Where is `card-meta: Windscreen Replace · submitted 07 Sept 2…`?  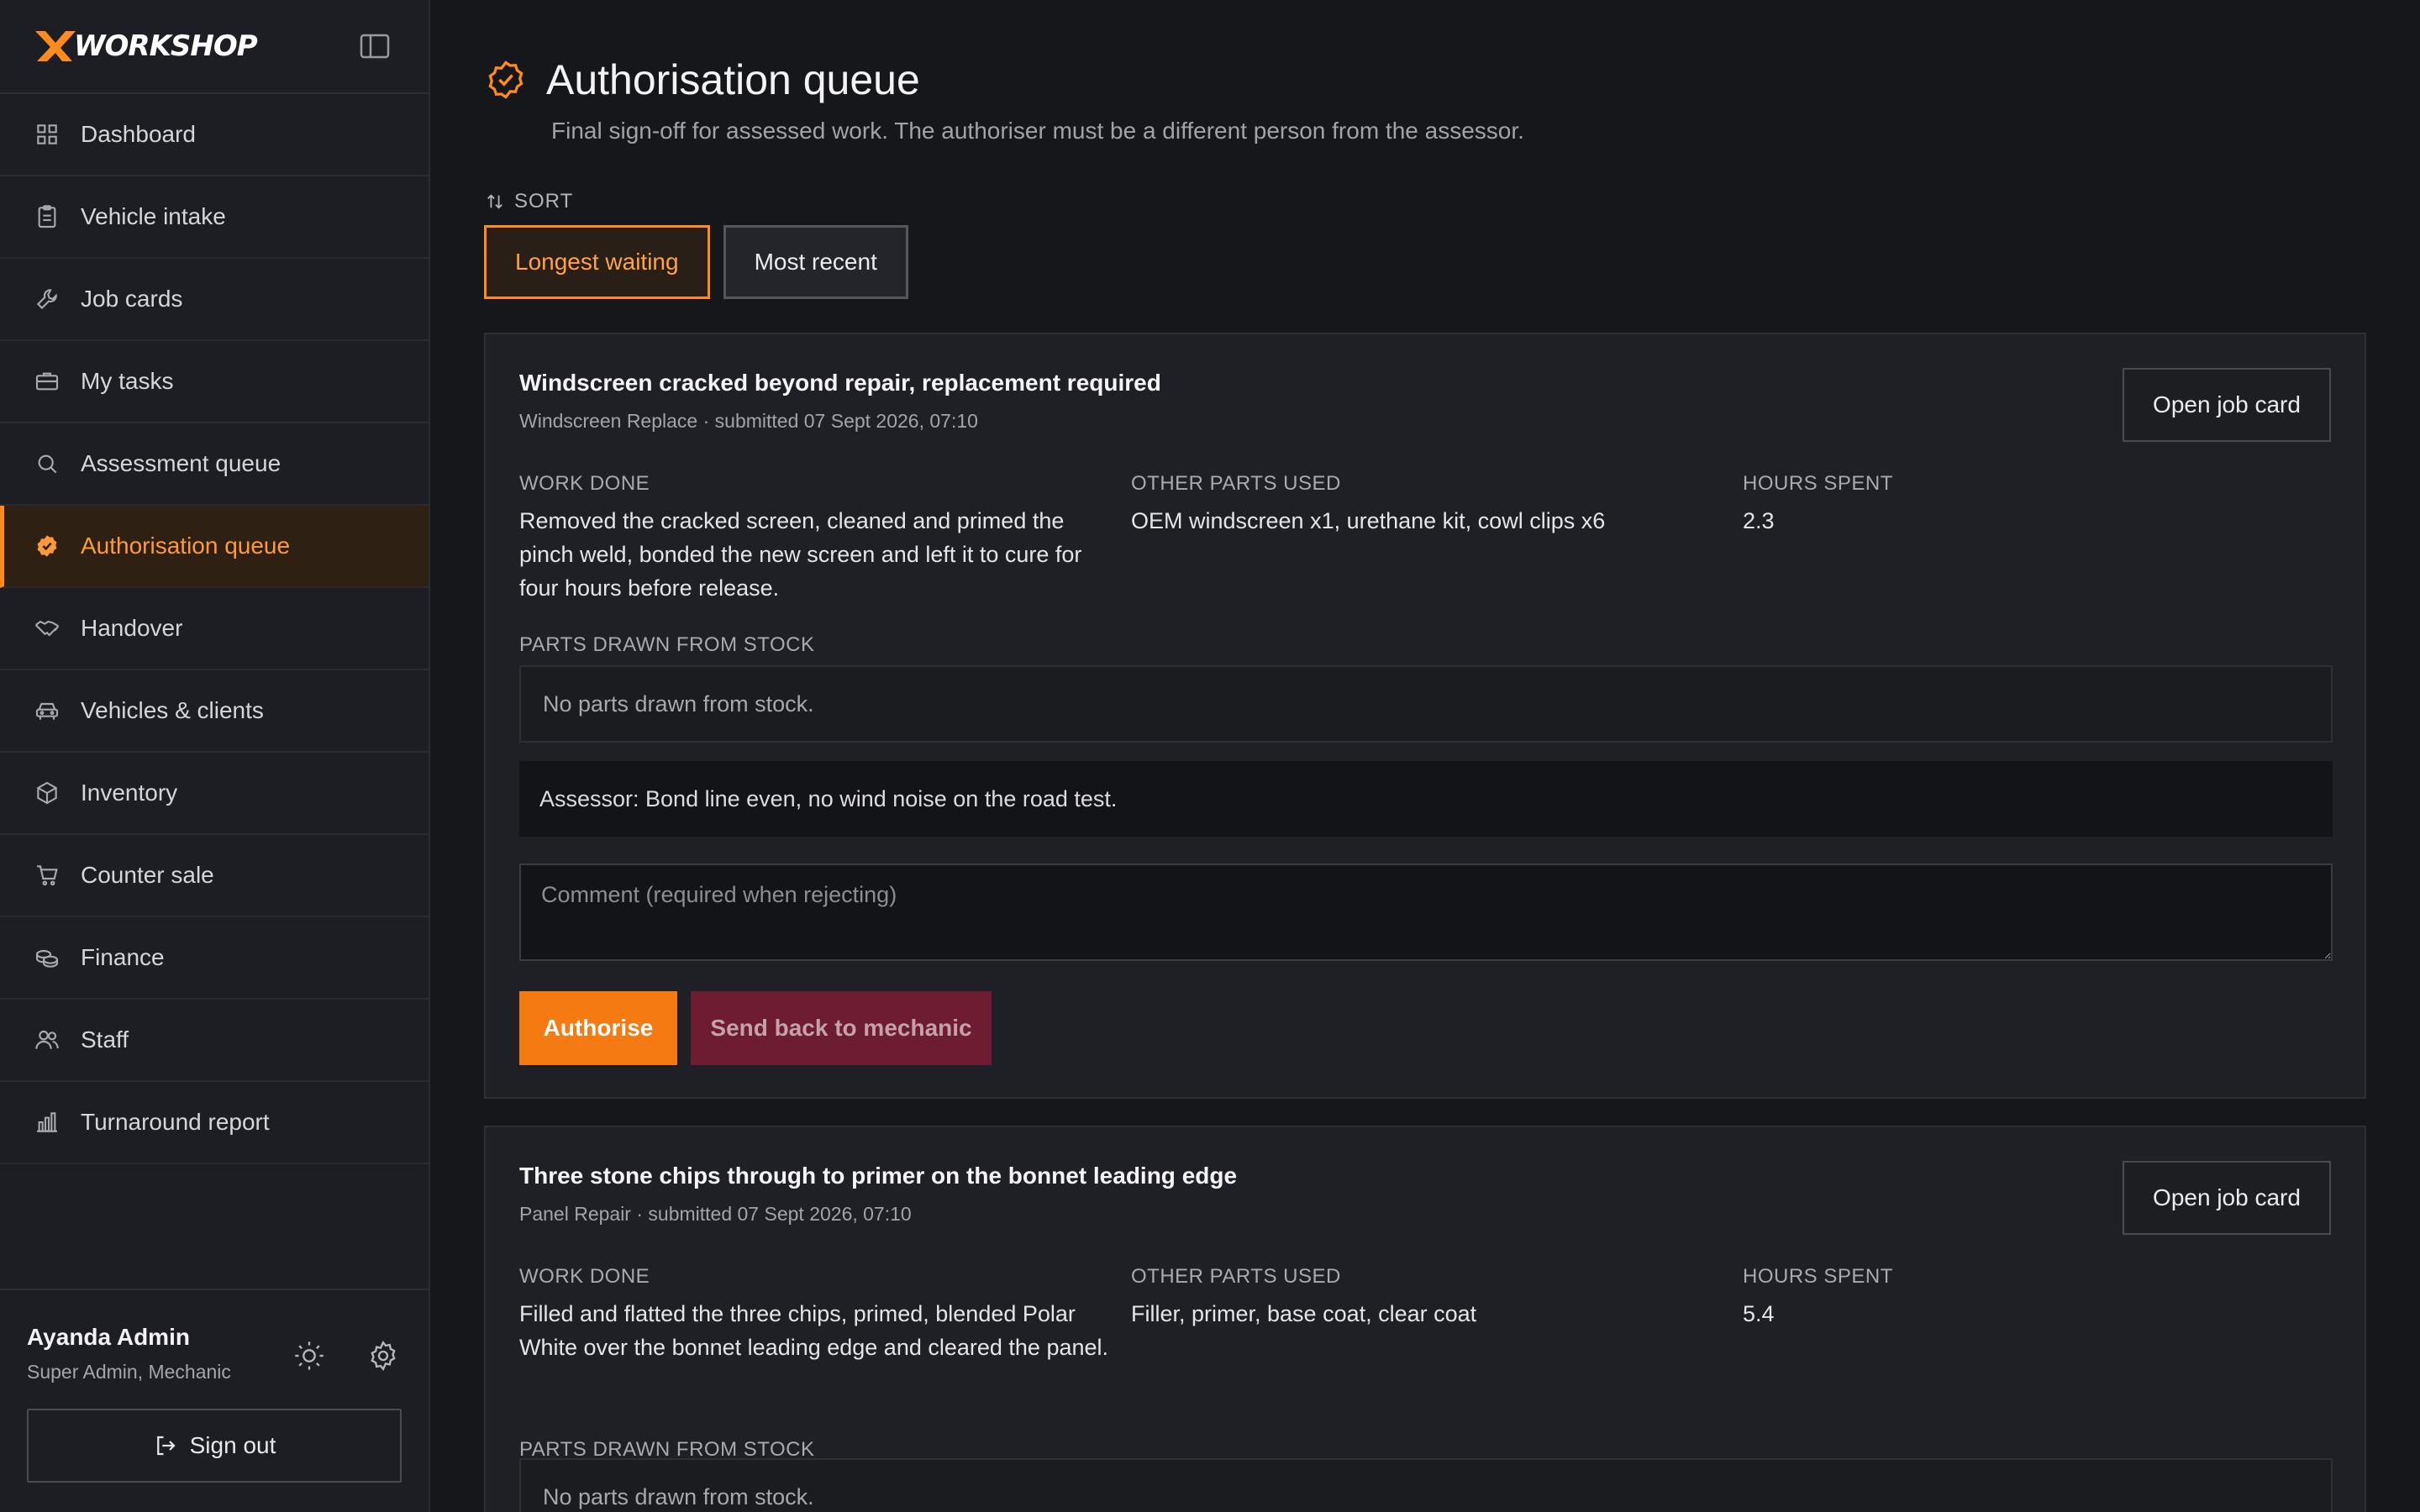
card-meta: Windscreen Replace · submitted 07 Sept 2… is located at coordinates (749, 421).